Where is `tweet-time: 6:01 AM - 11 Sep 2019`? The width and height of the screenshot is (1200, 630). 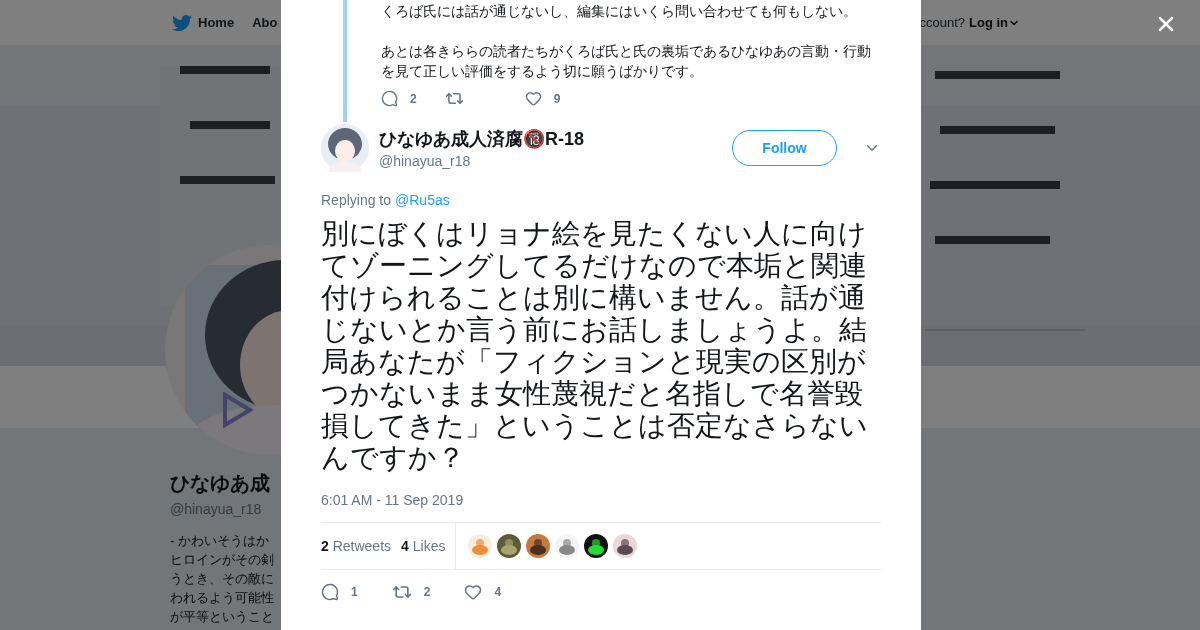 tweet-time: 6:01 AM - 11 Sep 2019 is located at coordinates (393, 500).